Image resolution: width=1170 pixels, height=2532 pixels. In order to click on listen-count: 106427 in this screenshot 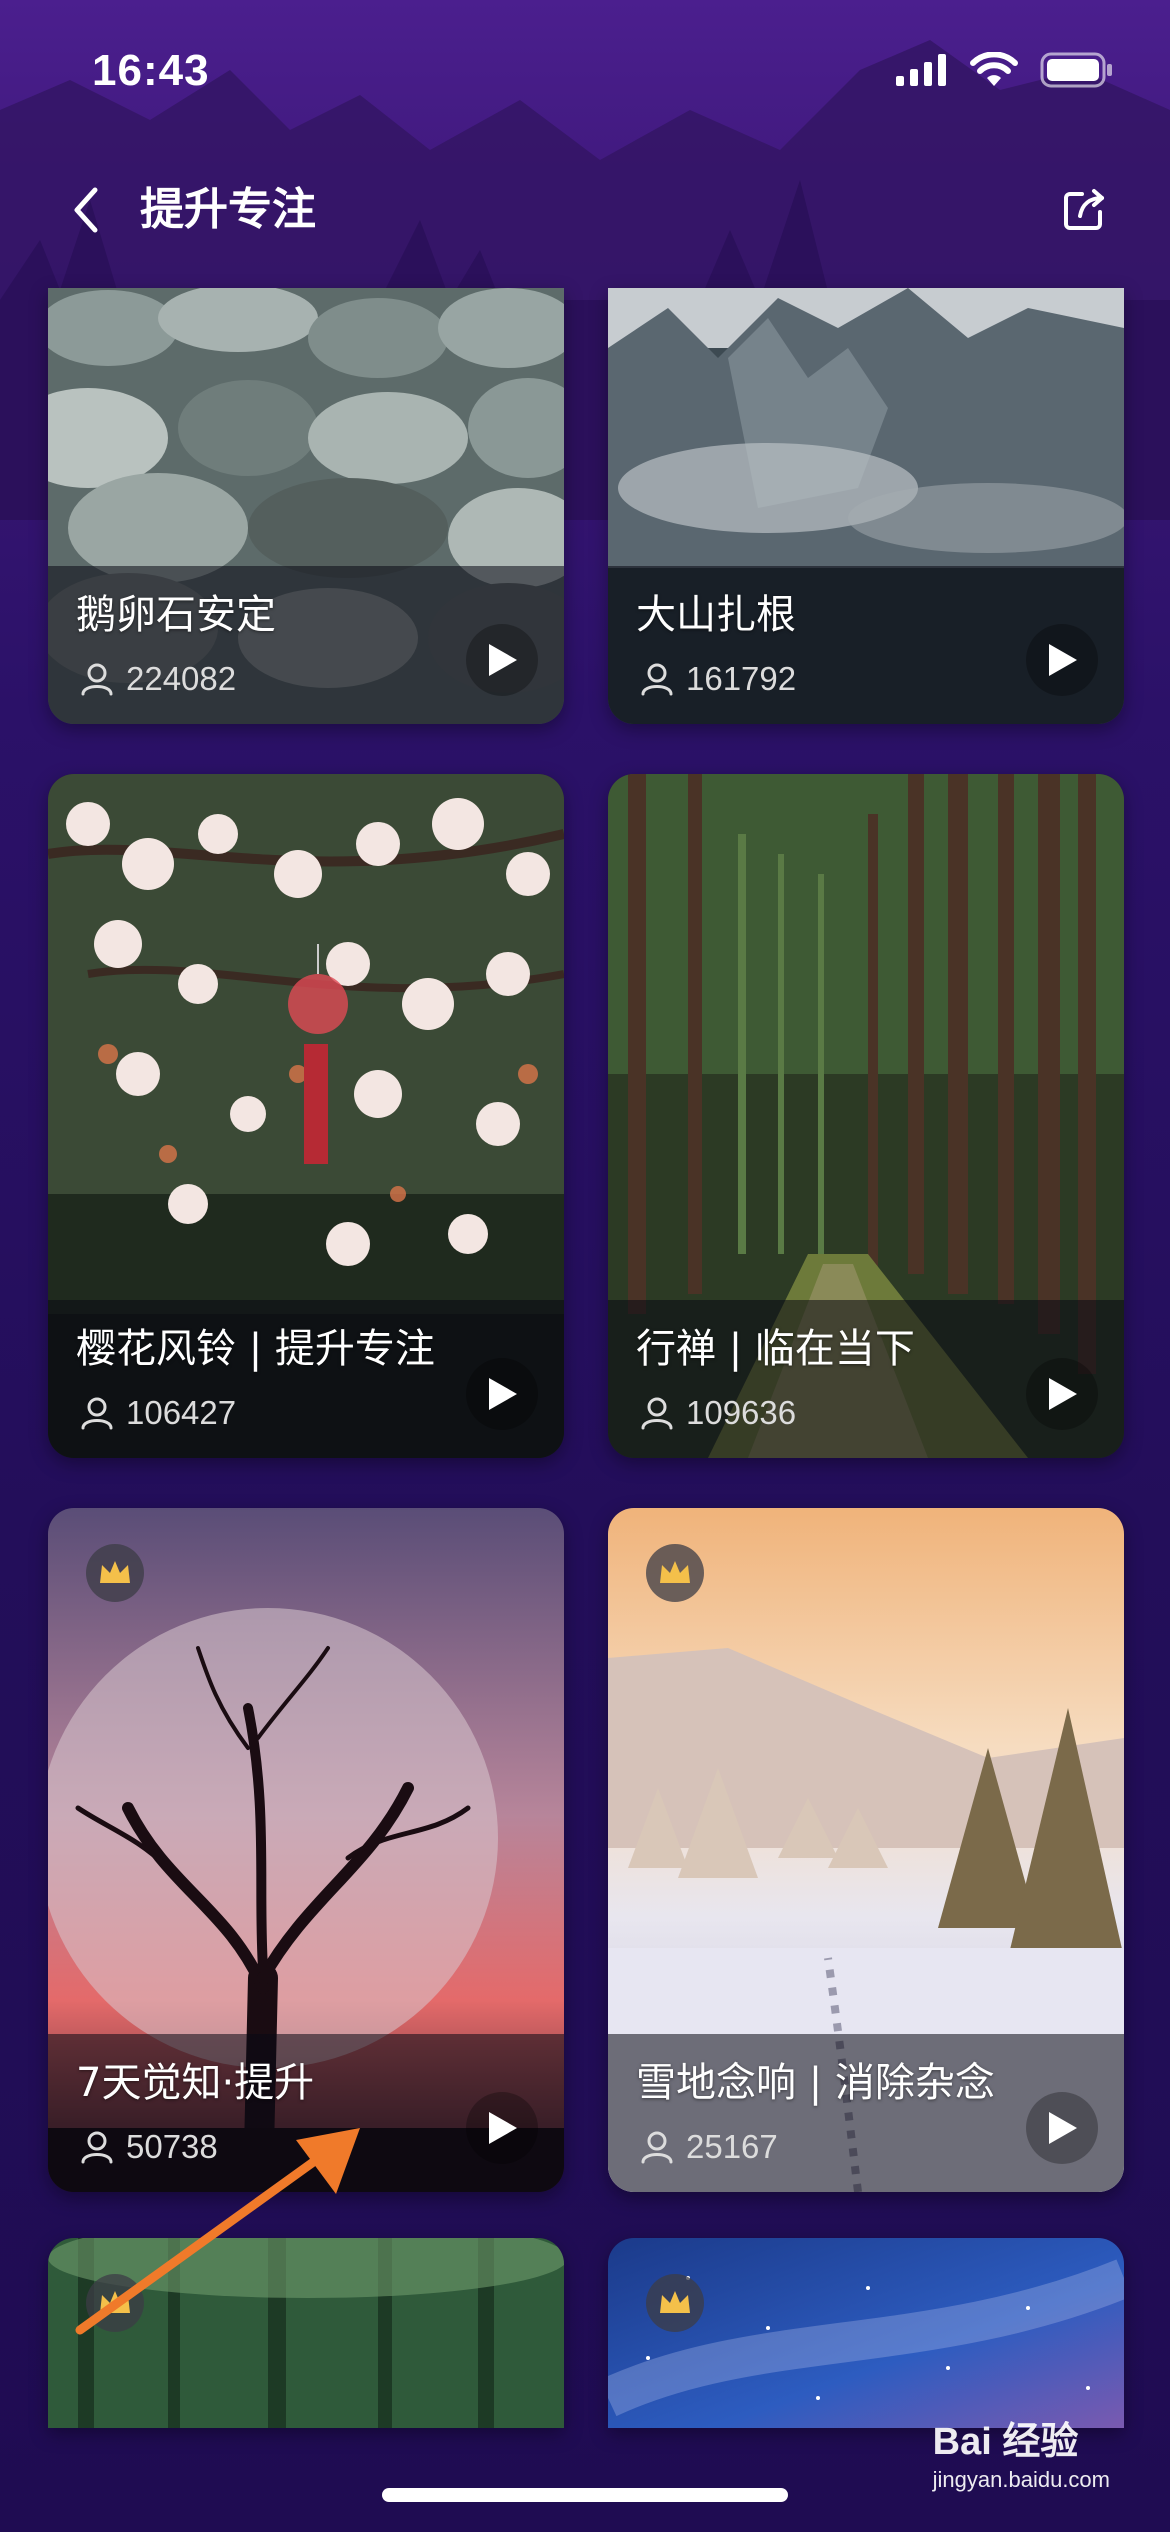, I will do `click(181, 1412)`.